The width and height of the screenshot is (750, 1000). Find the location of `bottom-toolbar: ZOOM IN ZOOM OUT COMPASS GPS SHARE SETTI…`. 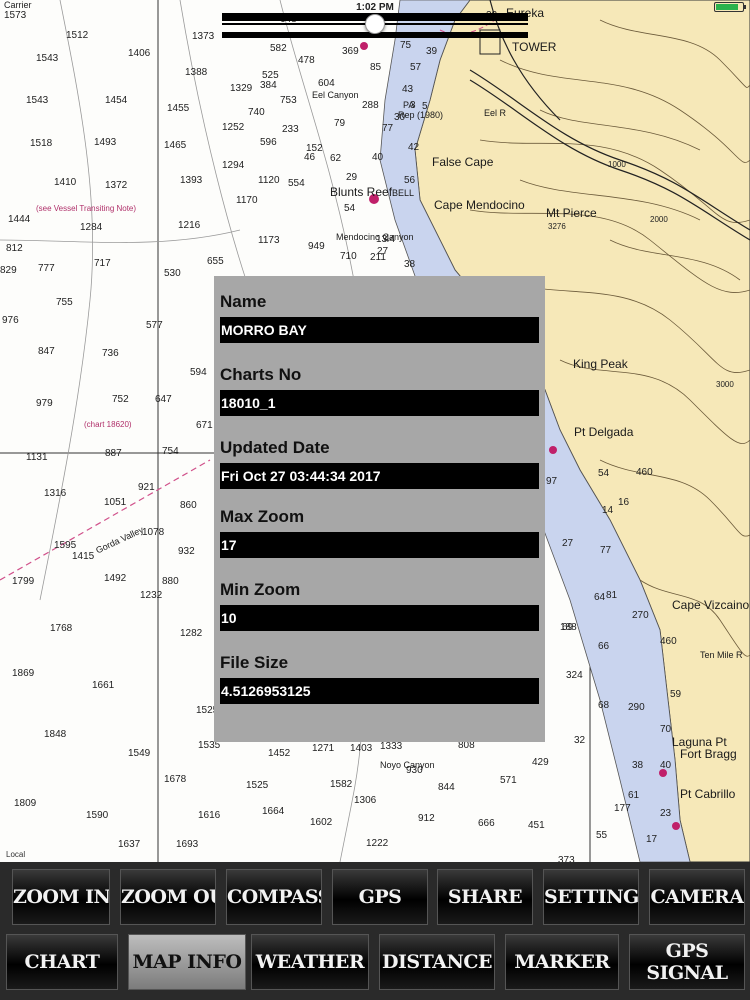

bottom-toolbar: ZOOM IN ZOOM OUT COMPASS GPS SHARE SETTI… is located at coordinates (375, 931).